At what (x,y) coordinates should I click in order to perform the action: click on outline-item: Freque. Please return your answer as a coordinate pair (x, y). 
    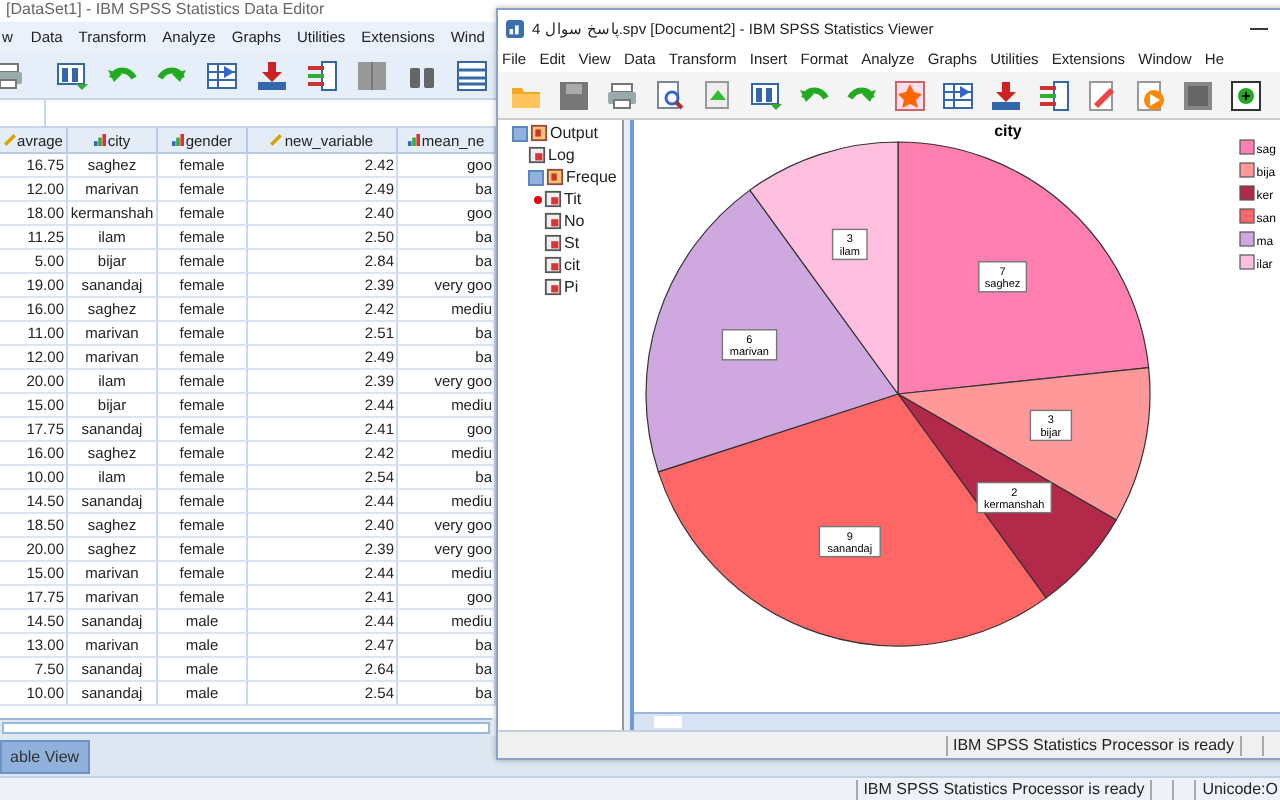
    Looking at the image, I should click on (591, 177).